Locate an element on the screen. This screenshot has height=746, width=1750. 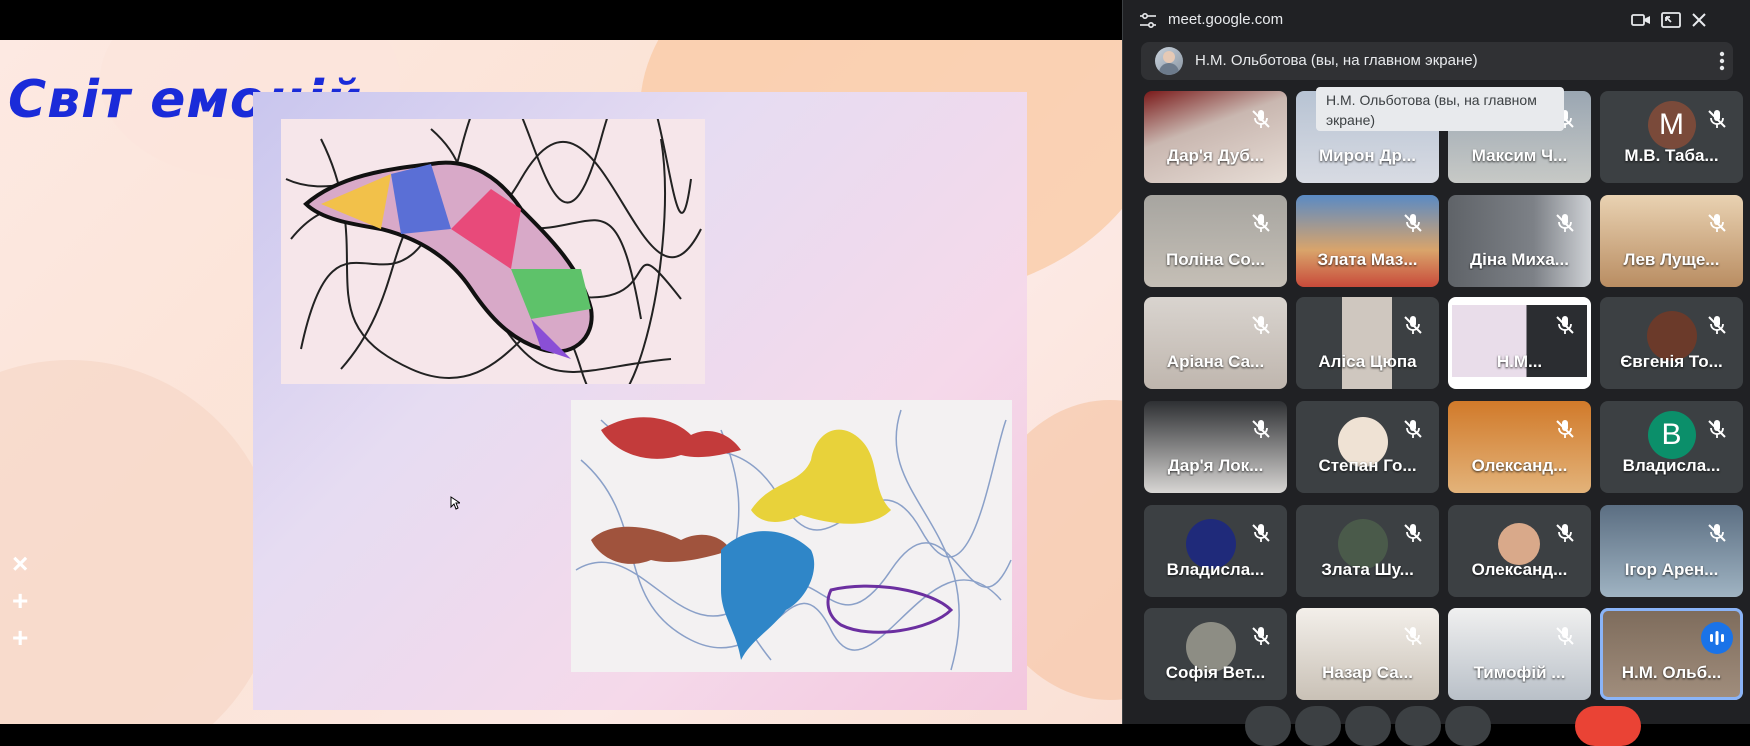
tune-icon is located at coordinates (1148, 21).